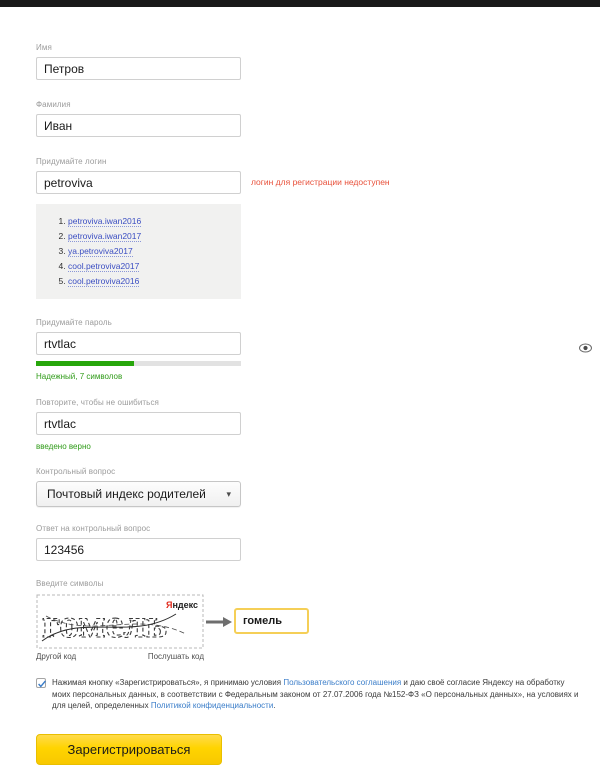  Describe the element at coordinates (104, 281) in the screenshot. I see `suggestion-link: cool.petroviva2016` at that location.